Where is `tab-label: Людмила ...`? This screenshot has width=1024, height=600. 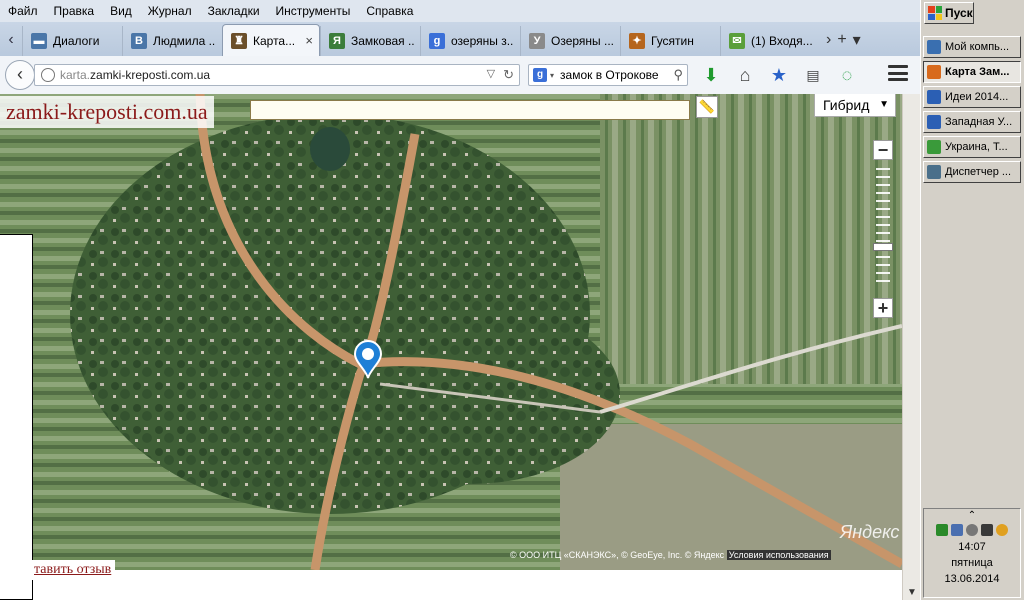 tab-label: Людмила ... is located at coordinates (184, 41).